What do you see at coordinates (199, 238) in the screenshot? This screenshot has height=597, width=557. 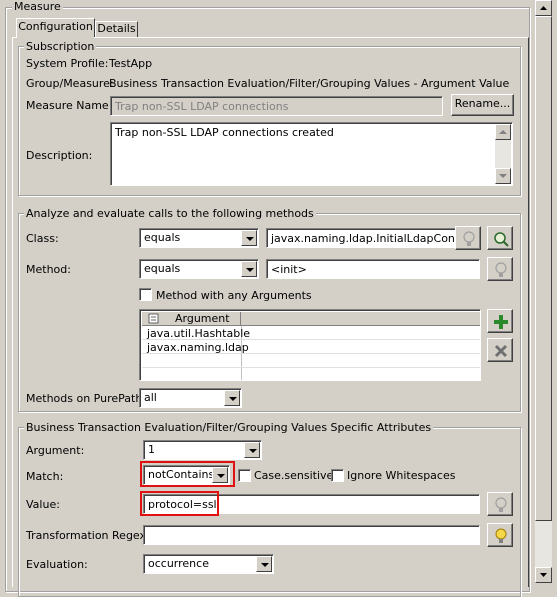 I see `class-operator-select: equals` at bounding box center [199, 238].